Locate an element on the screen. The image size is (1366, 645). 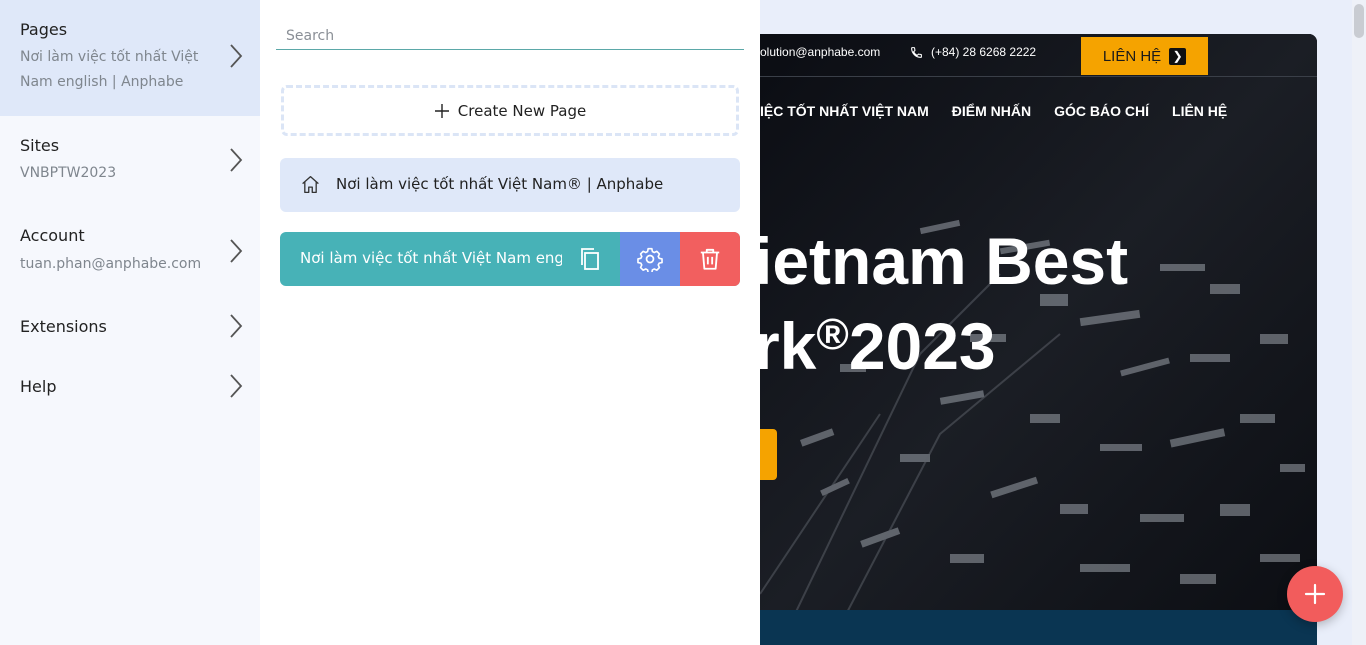
hero-line-2: rk®2023 is located at coordinates (941, 340).